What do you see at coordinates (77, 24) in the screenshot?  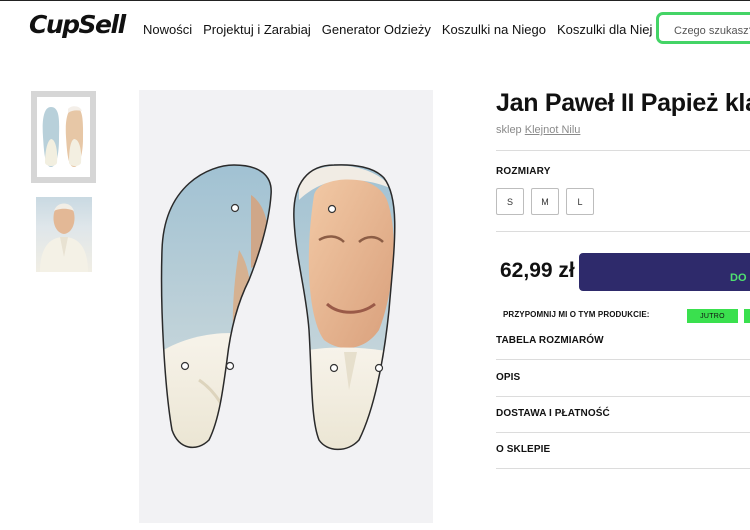 I see `cupsell-logo: CupSell` at bounding box center [77, 24].